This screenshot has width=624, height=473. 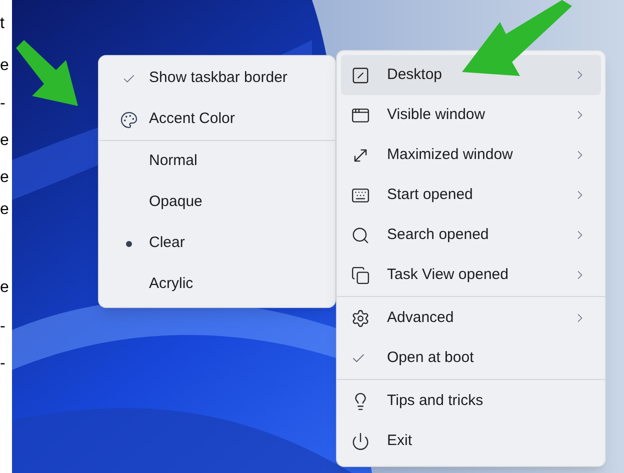 I want to click on menu-item: Open at boot, so click(x=471, y=358).